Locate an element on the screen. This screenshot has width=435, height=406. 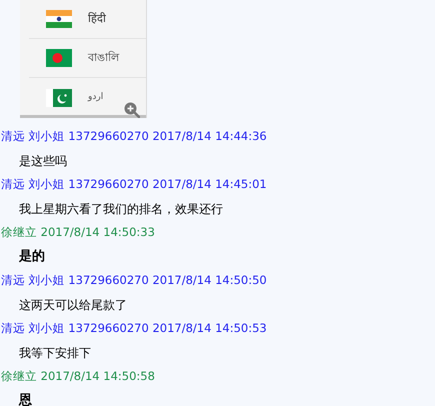
message-text: 这两天可以给尾款了 is located at coordinates (73, 305).